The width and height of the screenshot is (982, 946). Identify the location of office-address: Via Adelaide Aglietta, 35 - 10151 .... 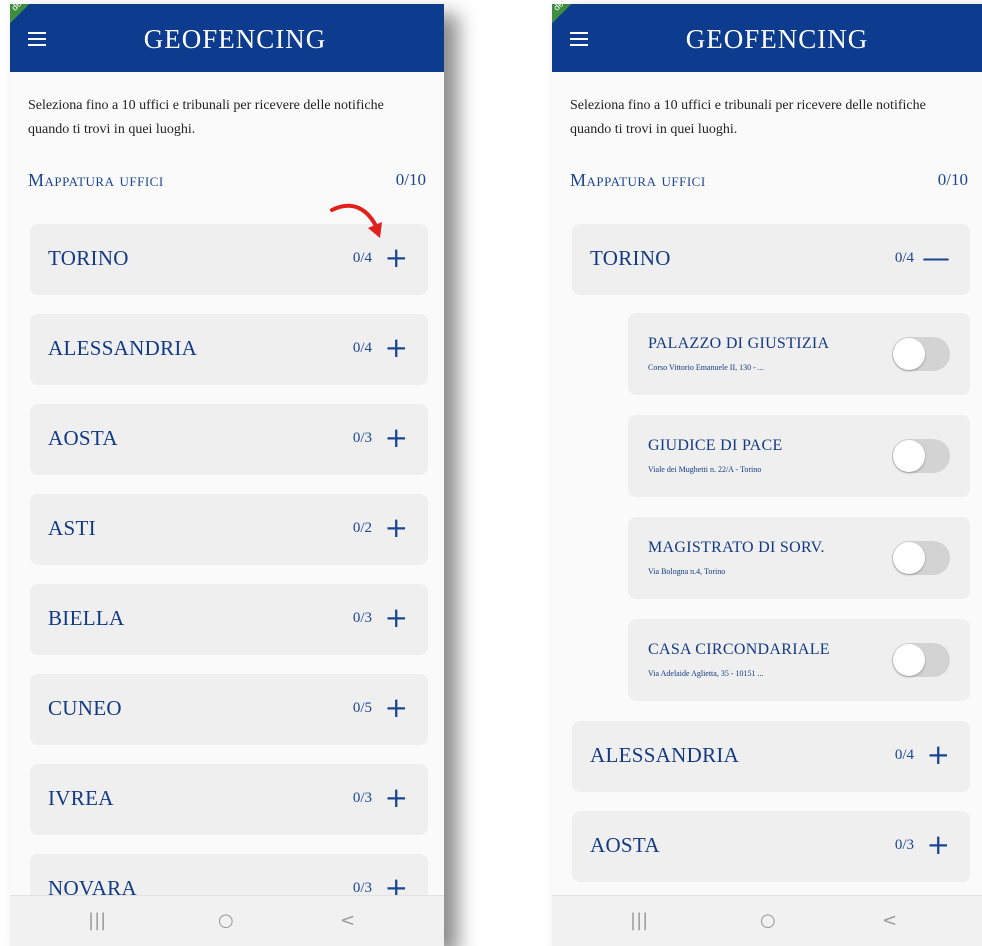
(706, 673).